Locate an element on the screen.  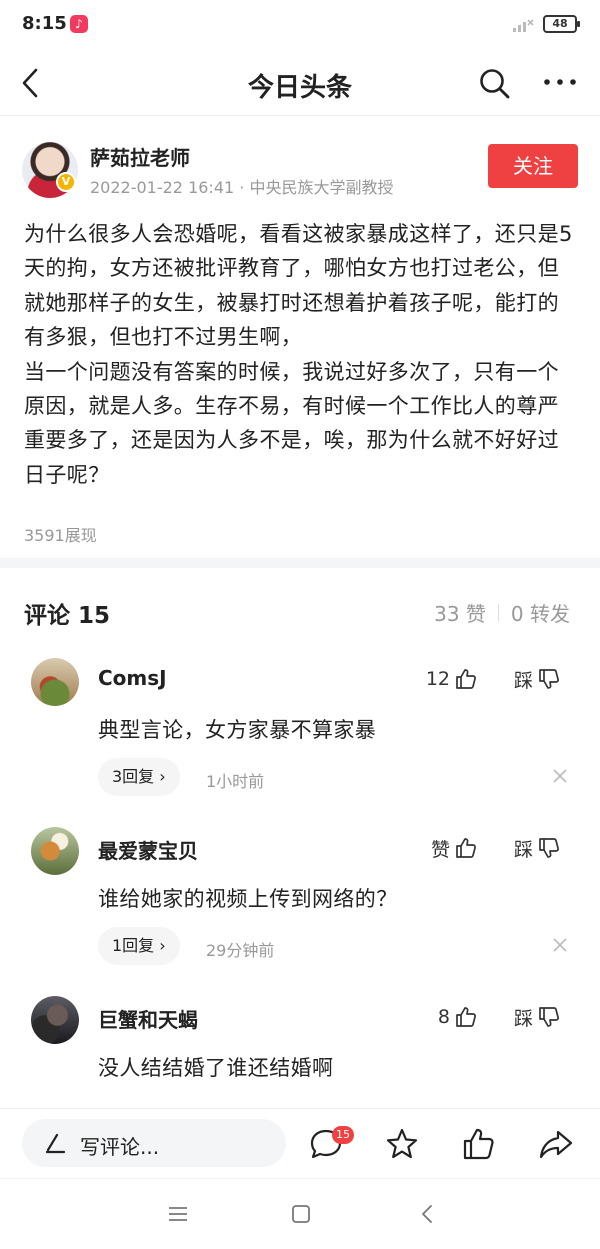
more-icon is located at coordinates (560, 82).